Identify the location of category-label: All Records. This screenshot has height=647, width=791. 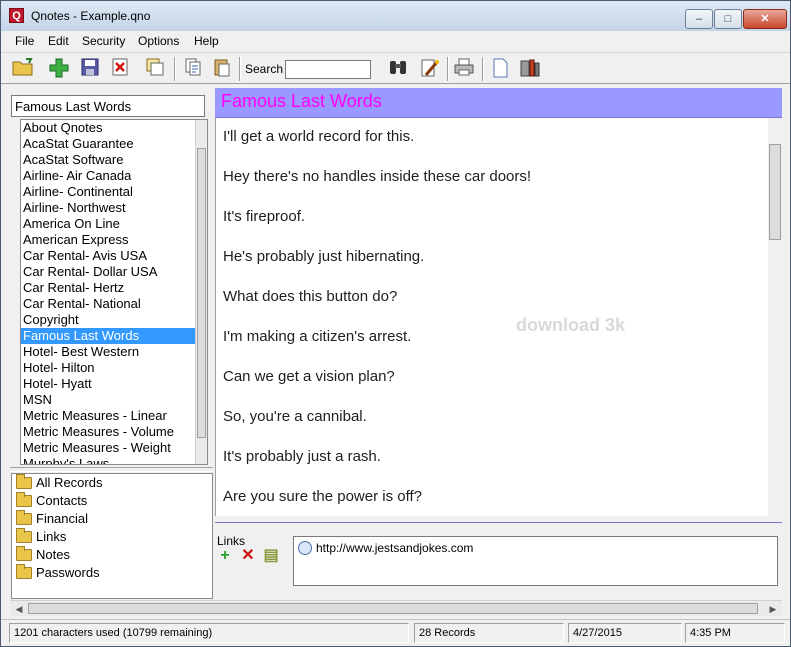
(69, 482).